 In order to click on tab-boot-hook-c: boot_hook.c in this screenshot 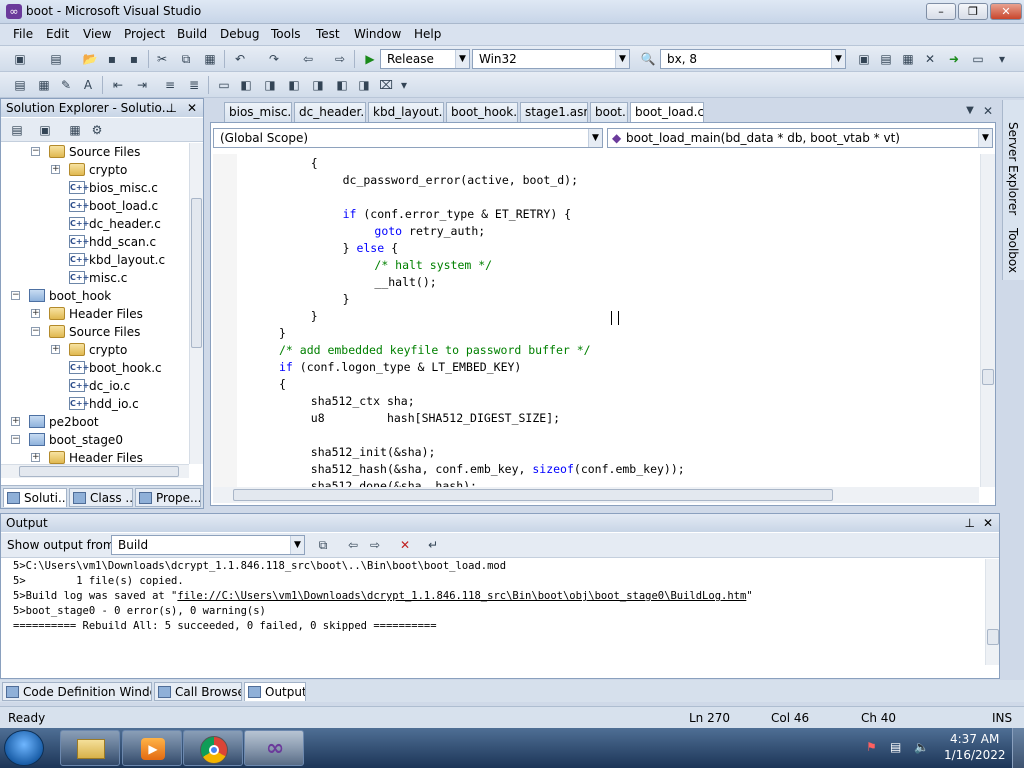, I will do `click(482, 112)`.